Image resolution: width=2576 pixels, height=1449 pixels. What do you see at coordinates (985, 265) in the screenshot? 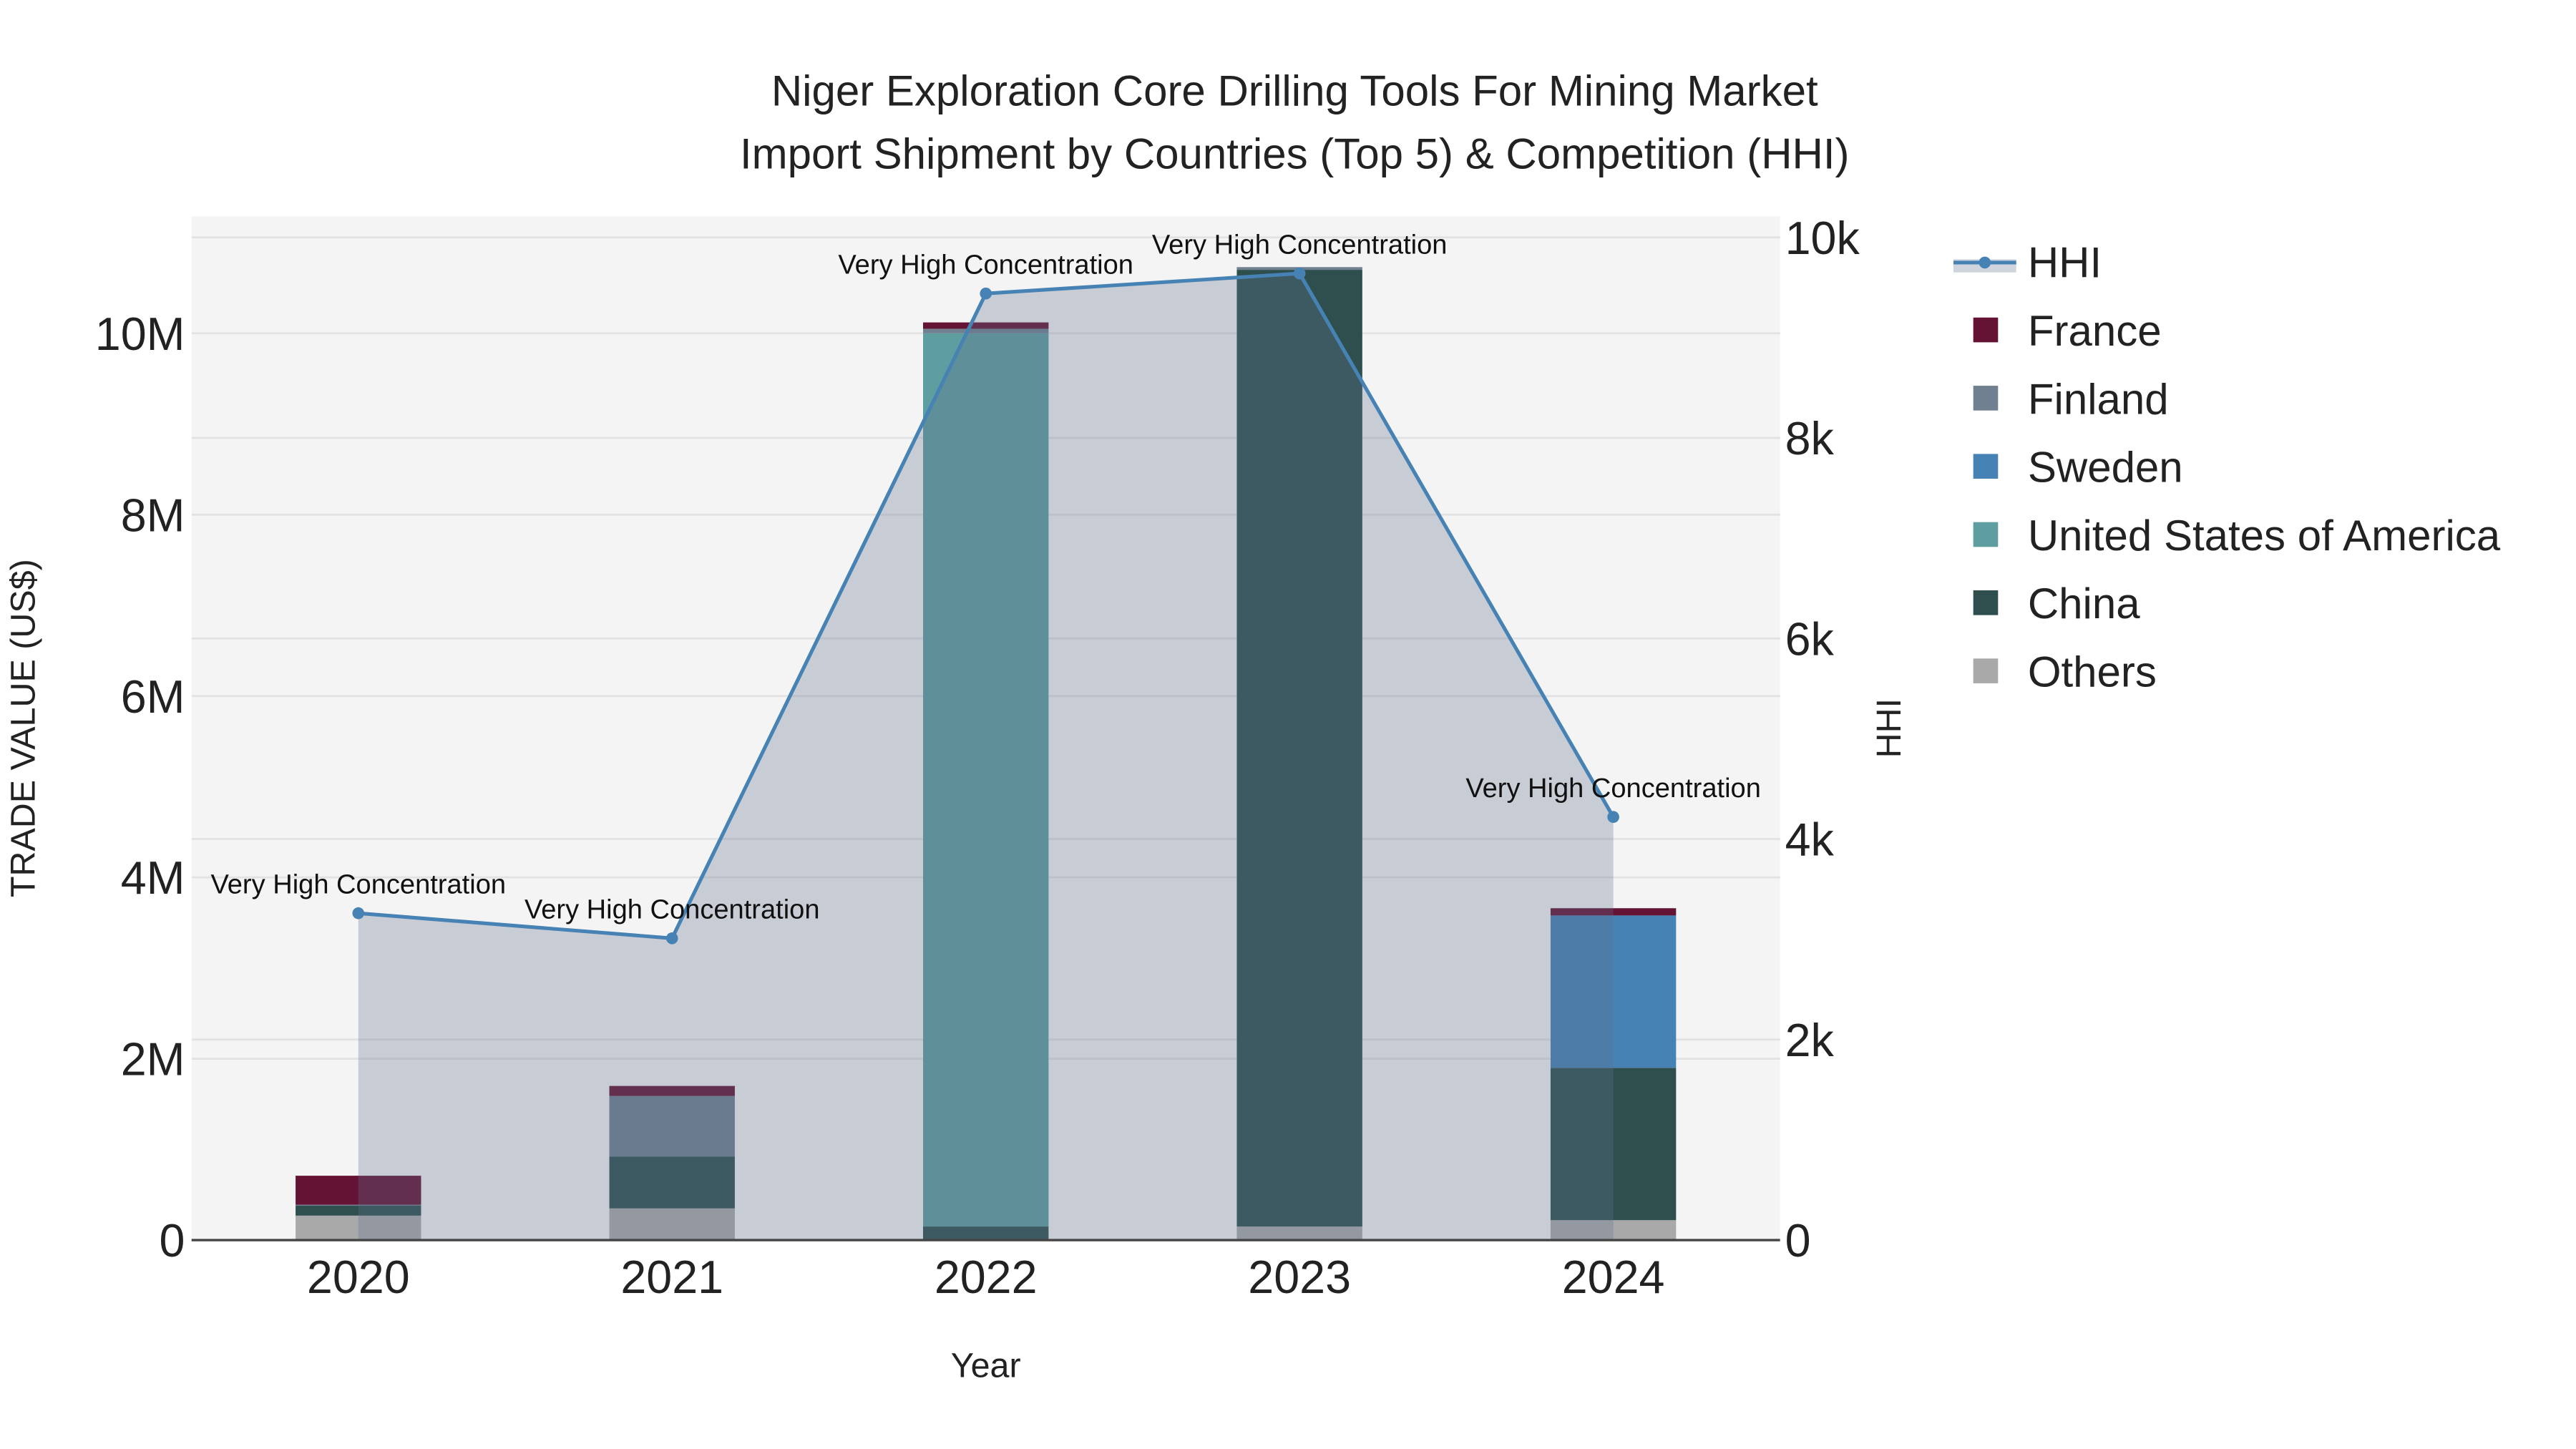
I see `hhi-annotation-2022: Very High Concentration` at bounding box center [985, 265].